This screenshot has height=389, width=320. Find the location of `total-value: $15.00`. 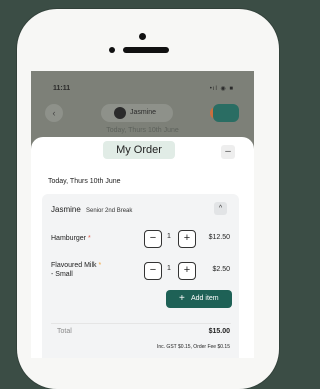

total-value: $15.00 is located at coordinates (219, 331).